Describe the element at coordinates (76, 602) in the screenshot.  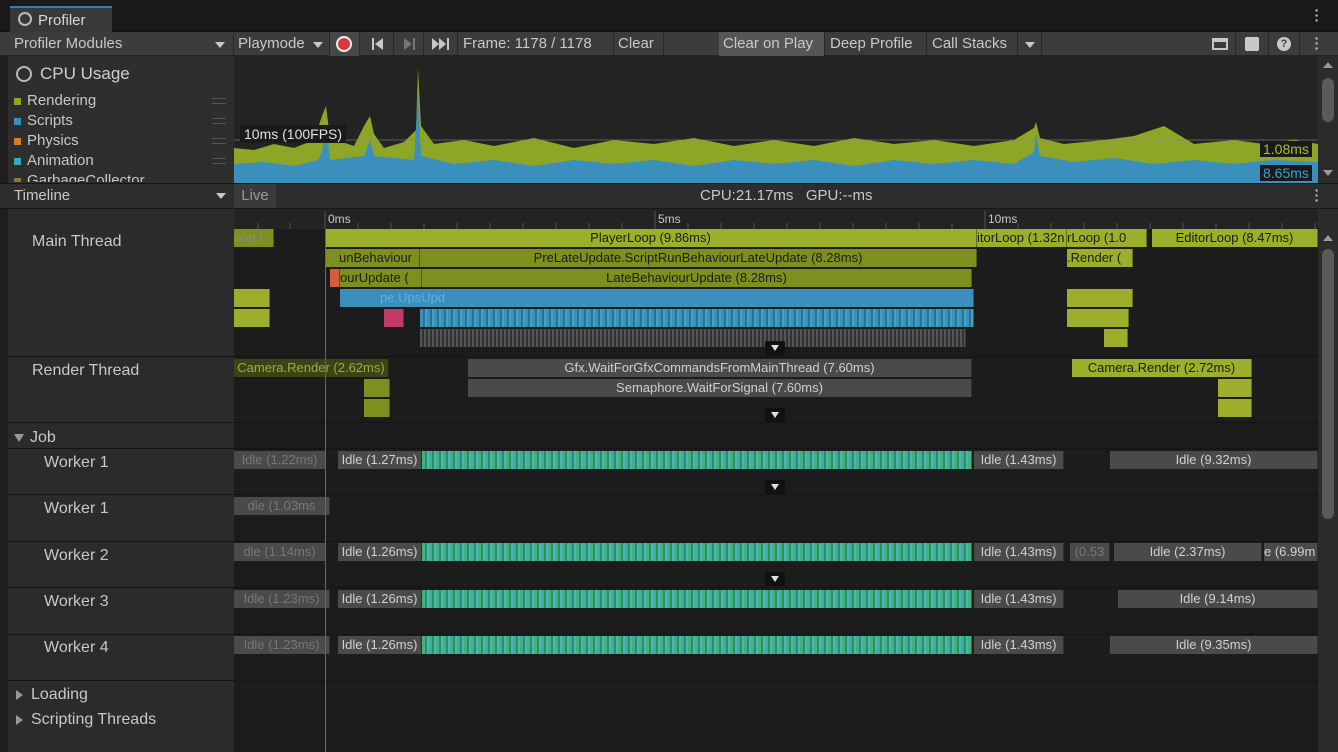
I see `thread-worker-3: Worker 3` at that location.